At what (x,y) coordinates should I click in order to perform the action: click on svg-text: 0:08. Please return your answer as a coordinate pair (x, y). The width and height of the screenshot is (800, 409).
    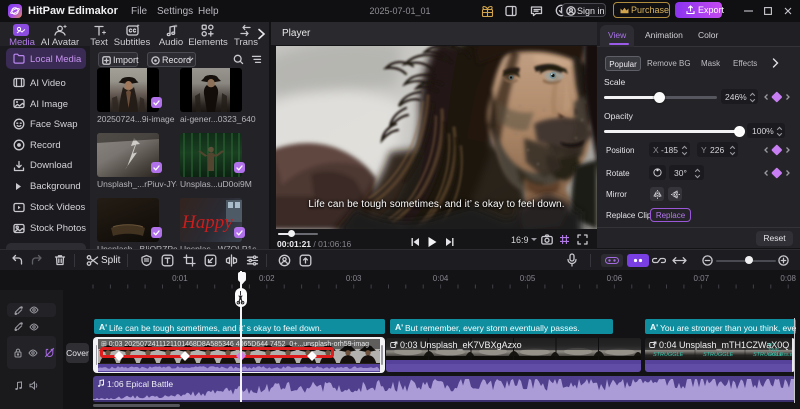
    Looking at the image, I should click on (788, 278).